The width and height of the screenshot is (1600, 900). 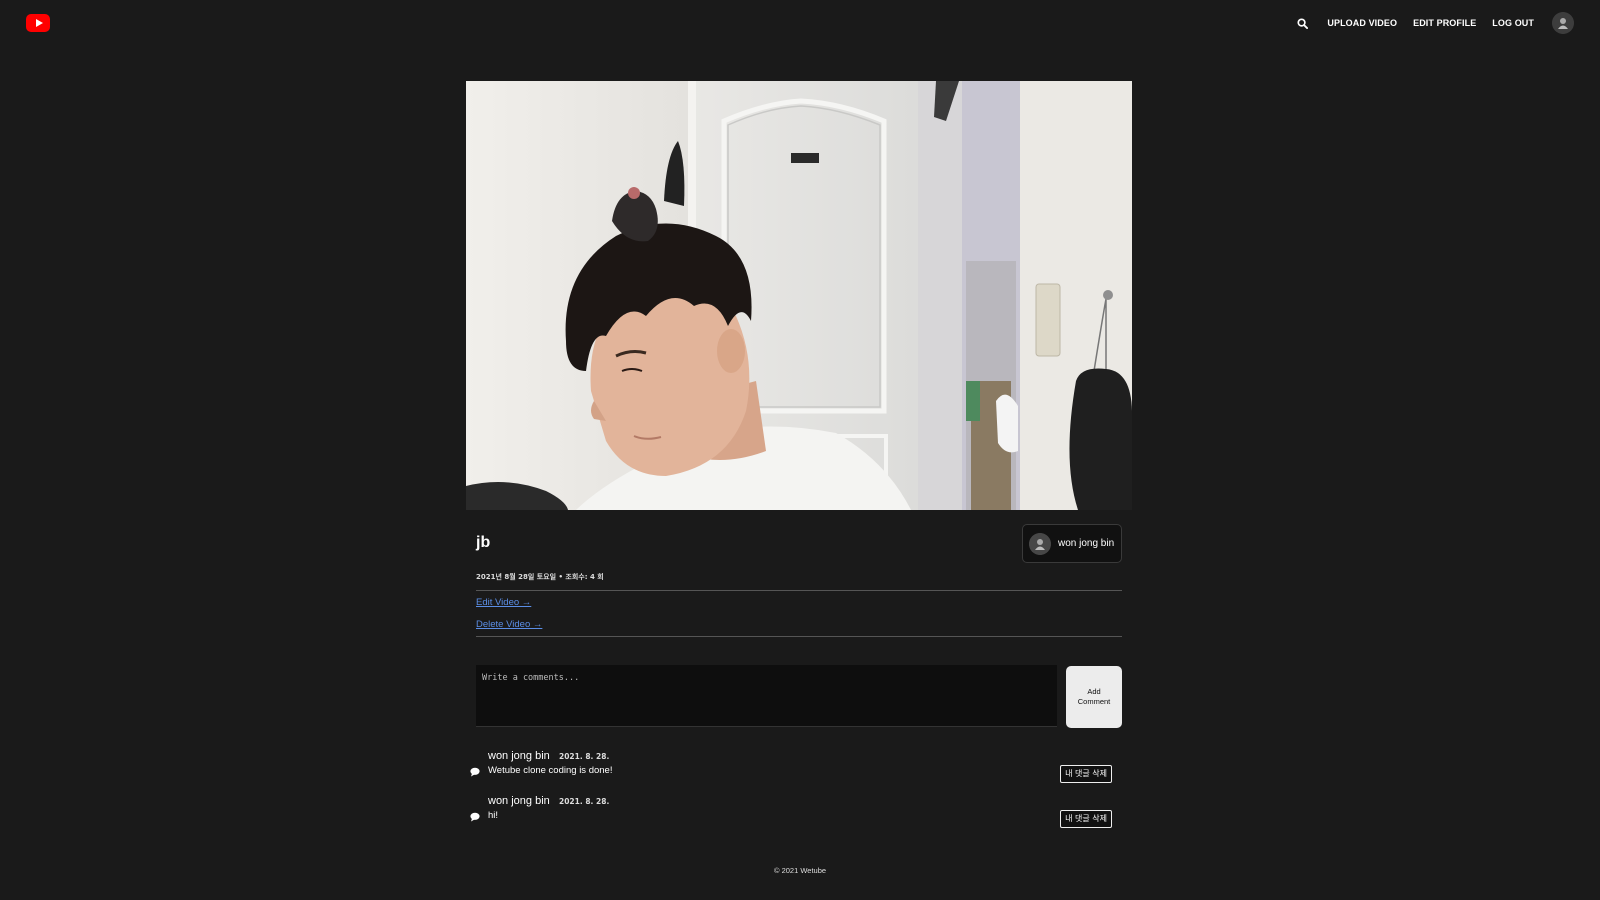 What do you see at coordinates (550, 770) in the screenshot?
I see `comment-text: Wetube clone coding is done!` at bounding box center [550, 770].